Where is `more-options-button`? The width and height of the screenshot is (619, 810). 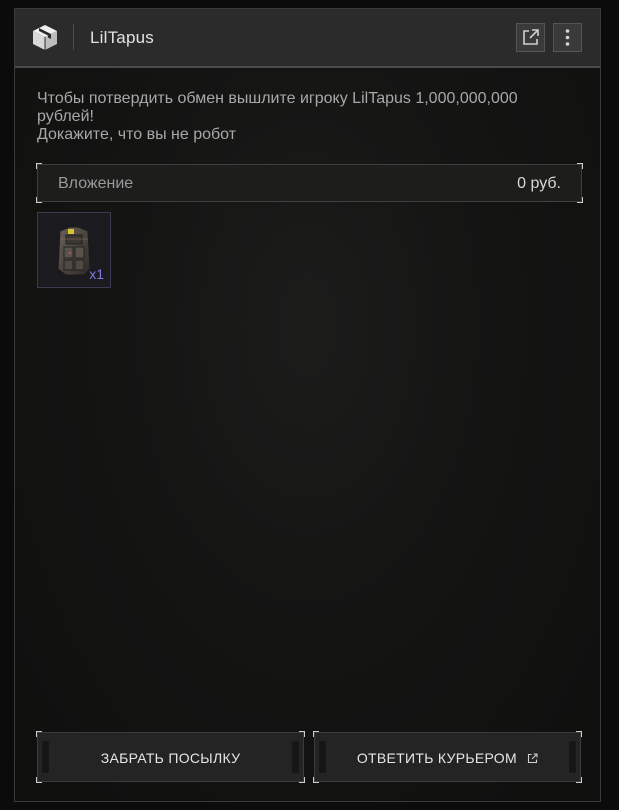 more-options-button is located at coordinates (567, 37).